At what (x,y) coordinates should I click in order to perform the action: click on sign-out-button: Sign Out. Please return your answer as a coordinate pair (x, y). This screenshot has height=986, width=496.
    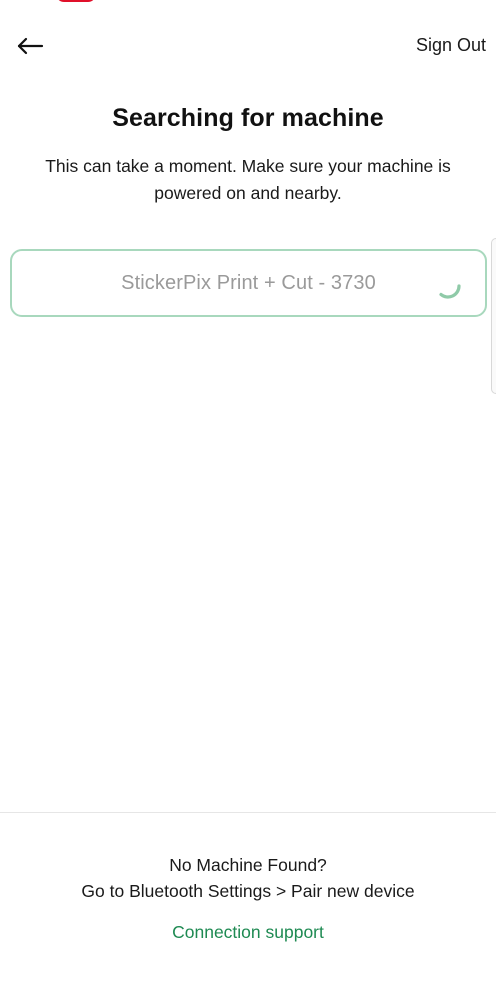
    Looking at the image, I should click on (451, 45).